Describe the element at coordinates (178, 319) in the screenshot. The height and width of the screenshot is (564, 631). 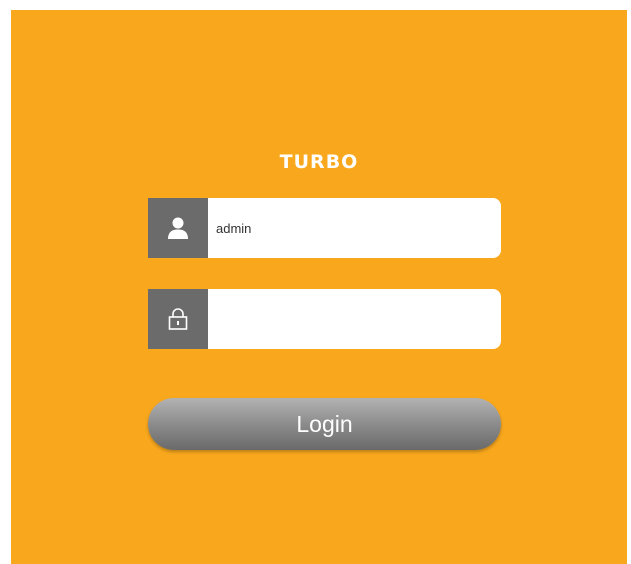
I see `lock-icon` at that location.